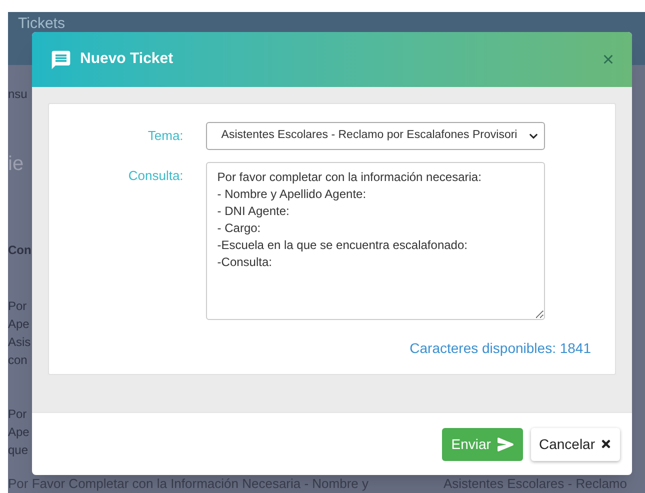 Image resolution: width=645 pixels, height=493 pixels. Describe the element at coordinates (41, 23) in the screenshot. I see `page-title: Tickets` at that location.